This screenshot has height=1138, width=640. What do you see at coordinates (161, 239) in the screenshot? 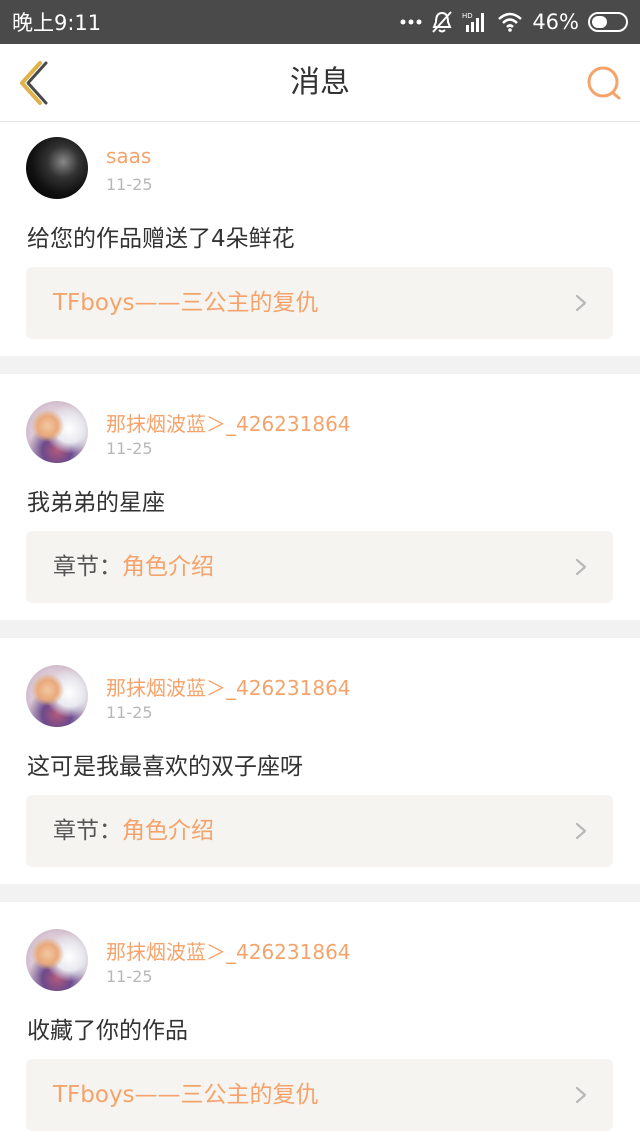
I see `message-text: 给您的作品赠送了4朵鲜花` at bounding box center [161, 239].